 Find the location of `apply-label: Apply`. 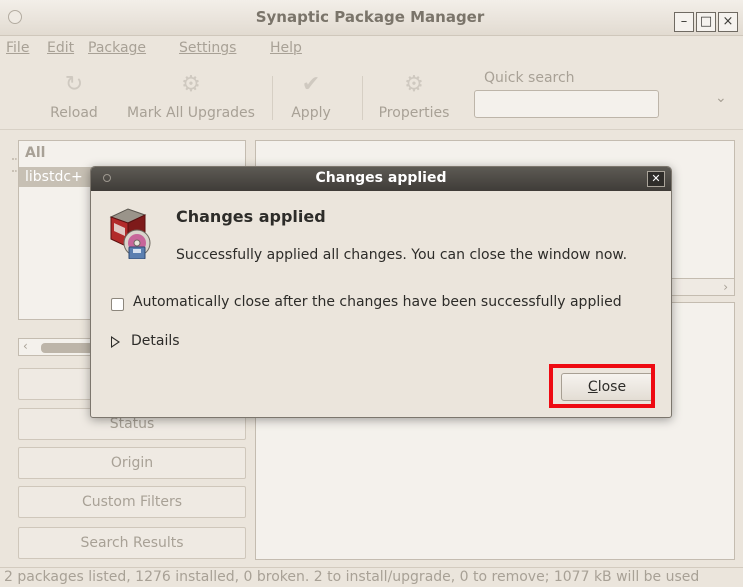

apply-label: Apply is located at coordinates (311, 113).